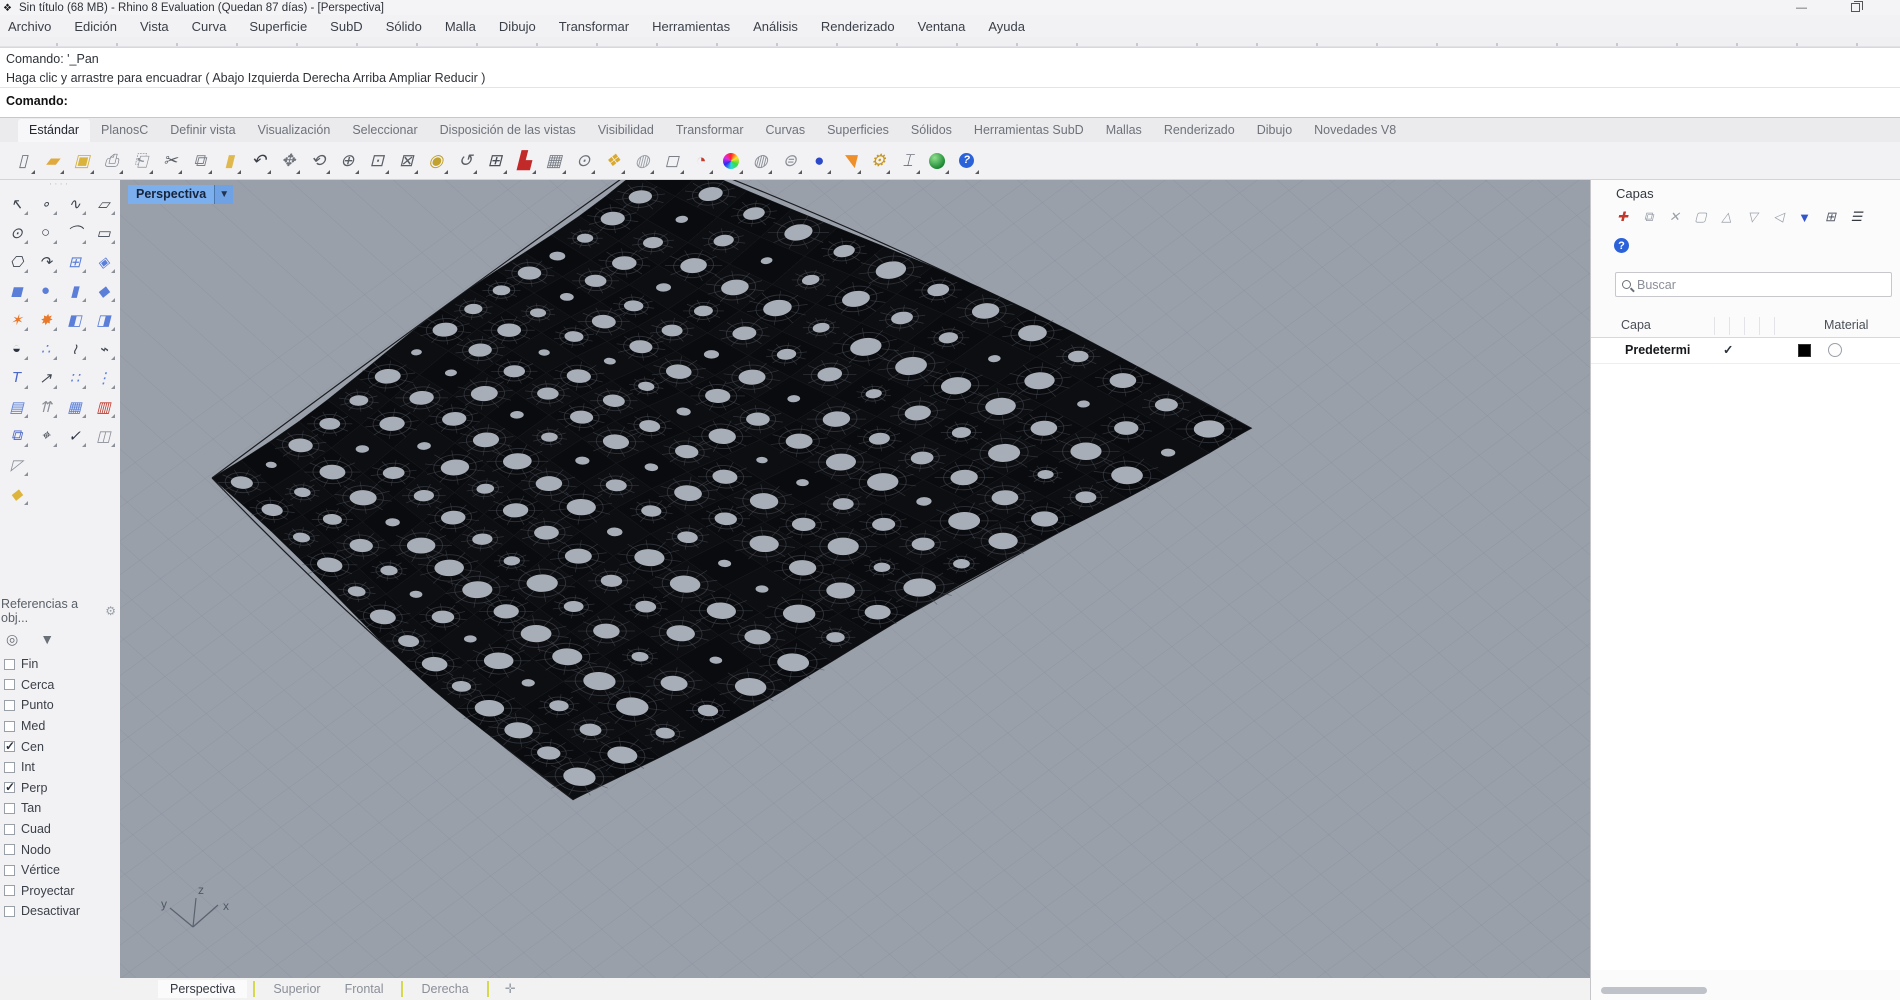 Image resolution: width=1900 pixels, height=1000 pixels. I want to click on split-tool-icon: ◨, so click(103, 319).